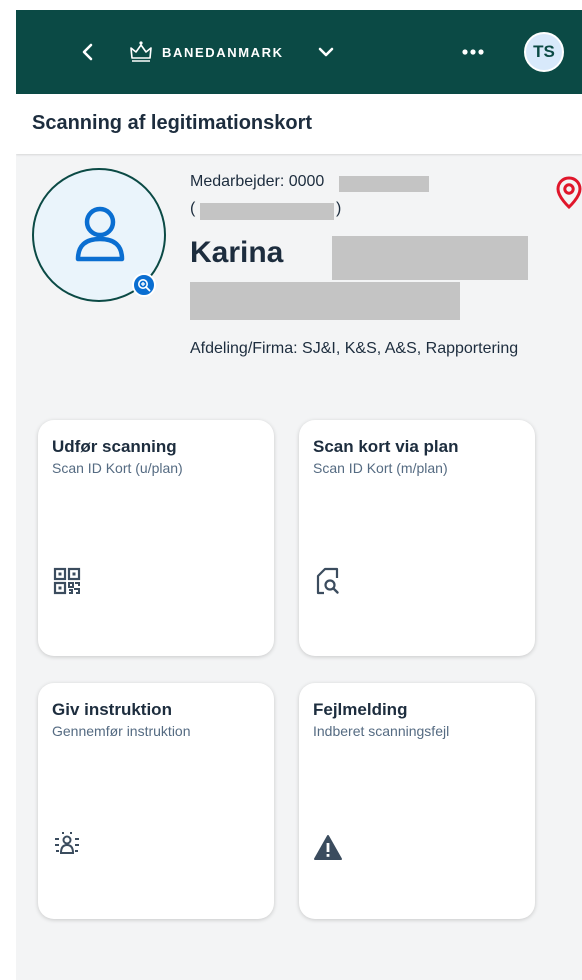  What do you see at coordinates (339, 208) in the screenshot?
I see `paren-close: )` at bounding box center [339, 208].